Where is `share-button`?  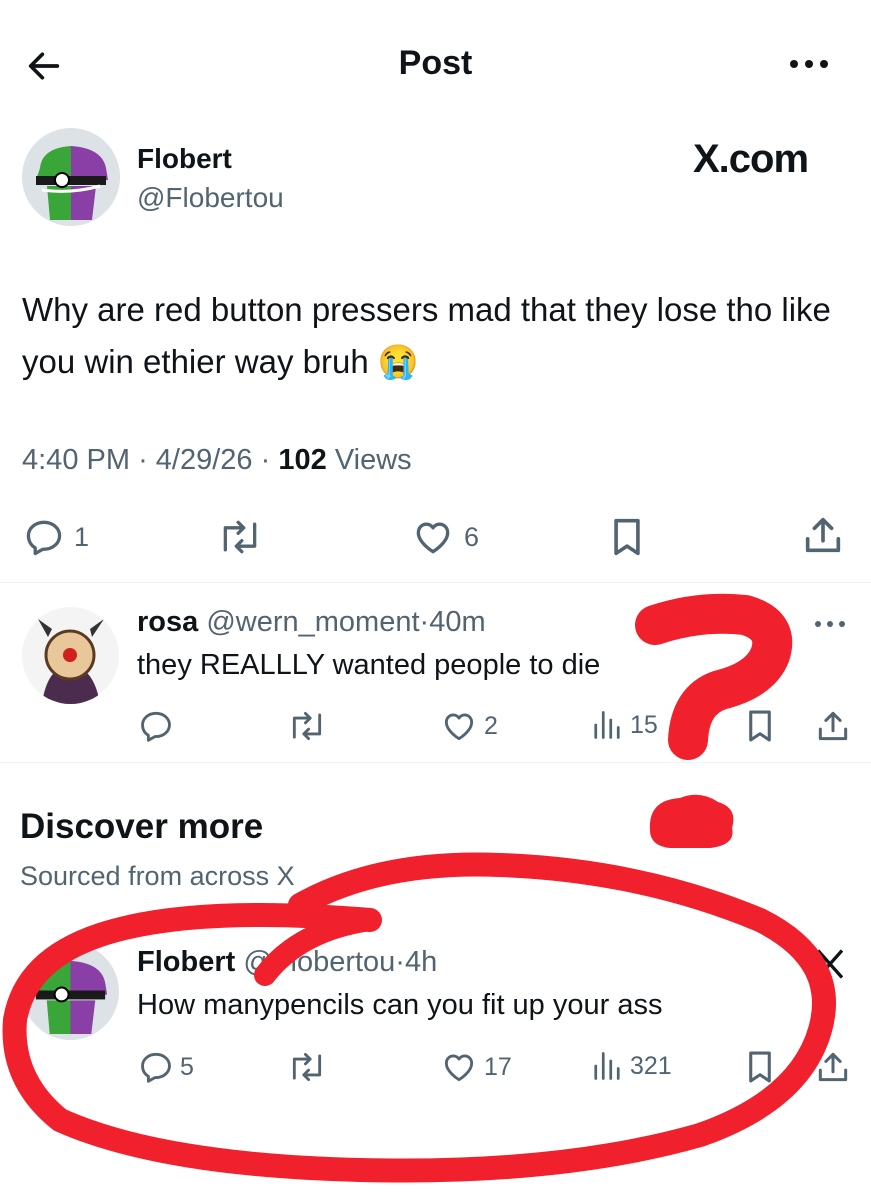
share-button is located at coordinates (823, 535).